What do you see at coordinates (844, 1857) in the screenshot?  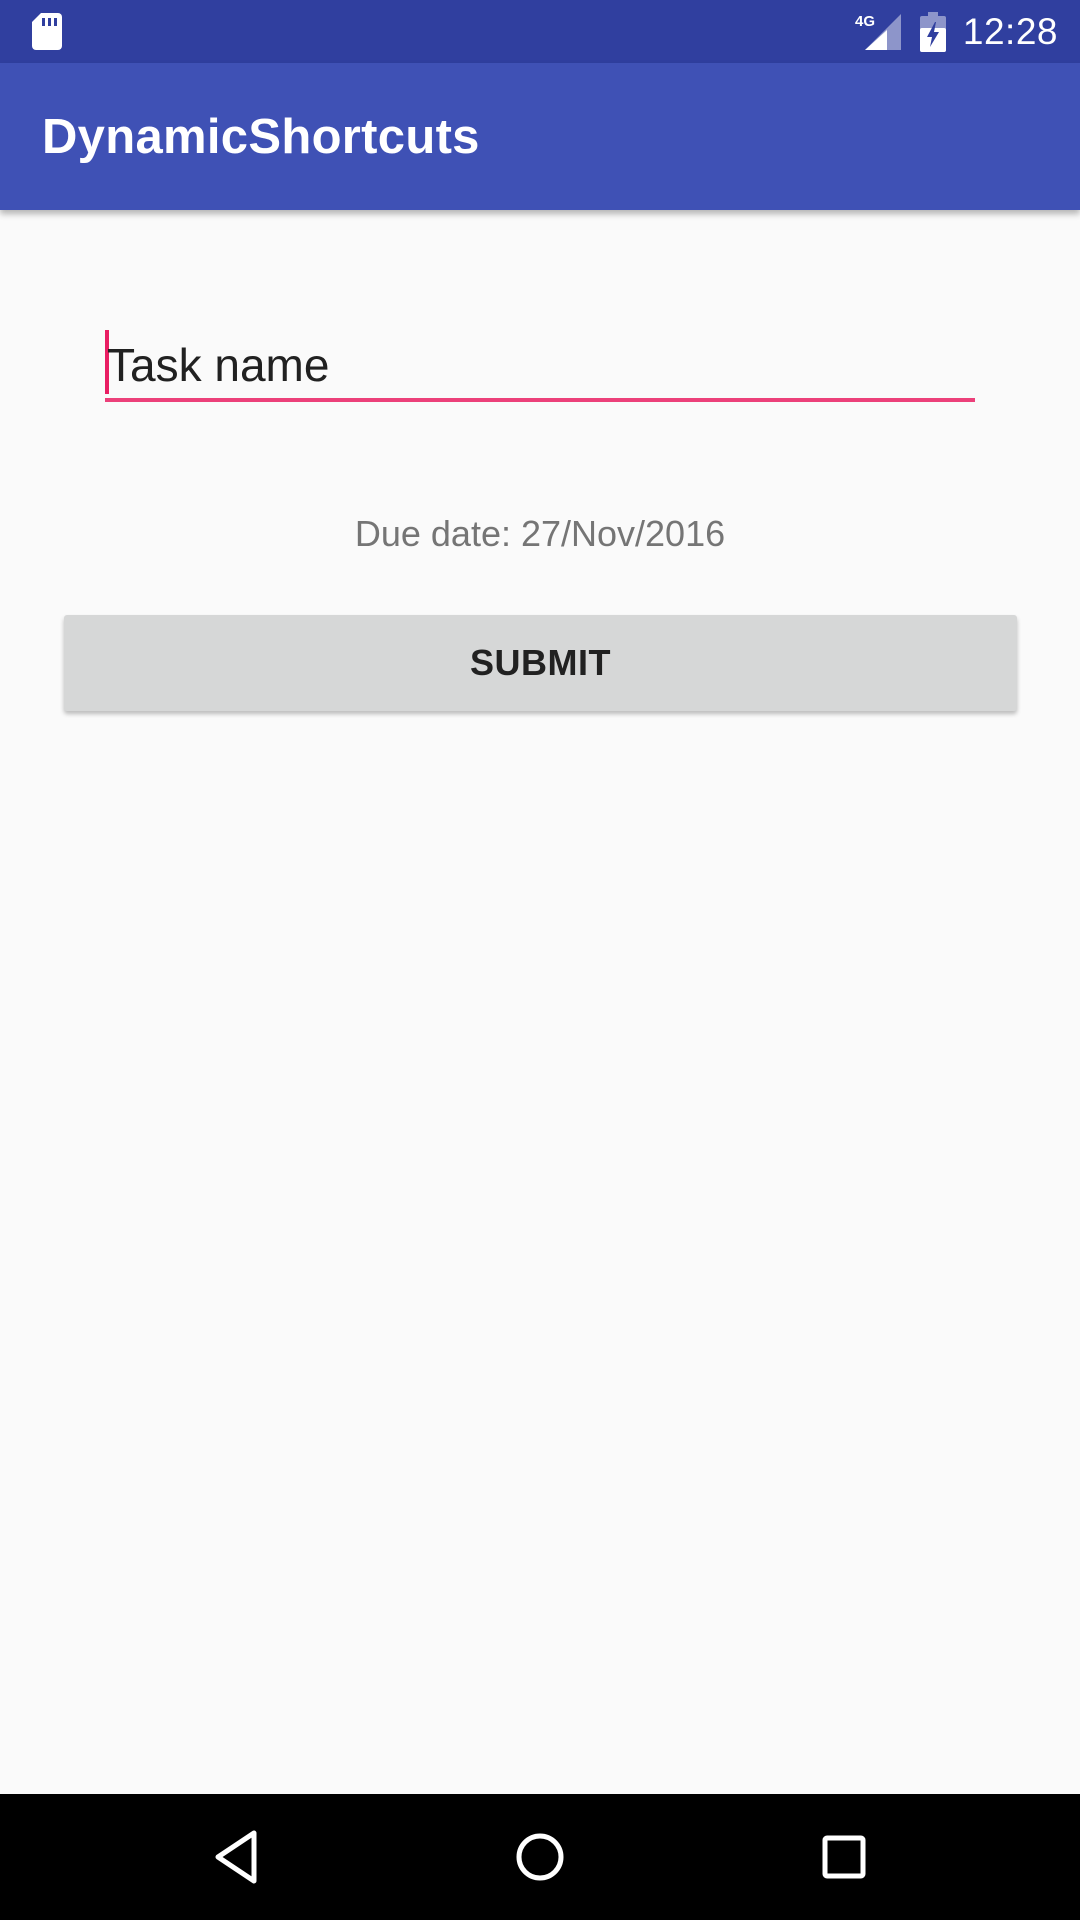 I see `recents-icon` at bounding box center [844, 1857].